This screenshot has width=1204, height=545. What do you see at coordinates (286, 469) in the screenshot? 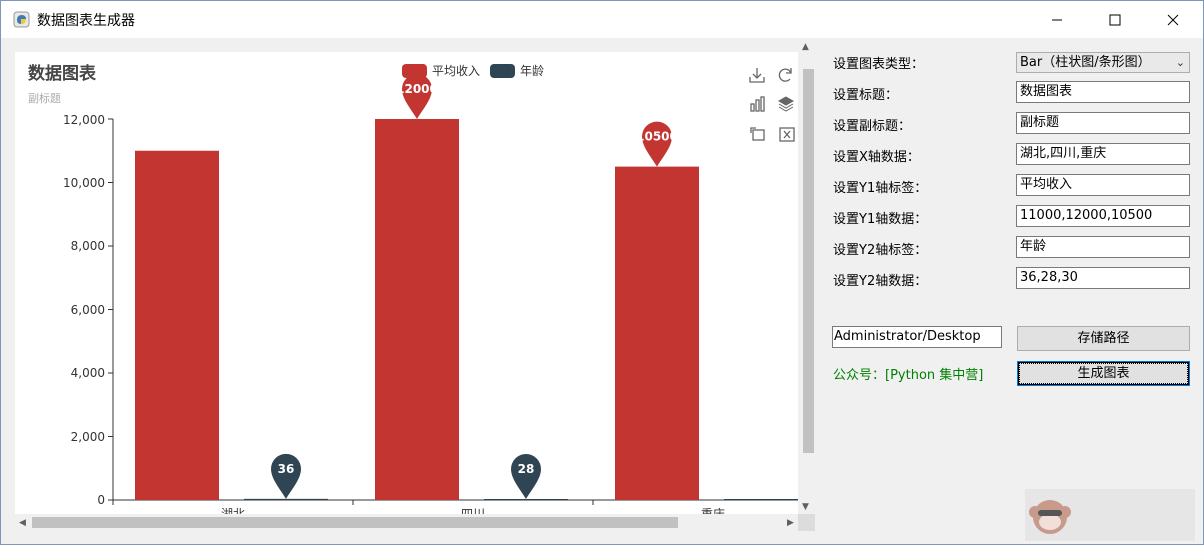
I see `markpoint-label: 36` at bounding box center [286, 469].